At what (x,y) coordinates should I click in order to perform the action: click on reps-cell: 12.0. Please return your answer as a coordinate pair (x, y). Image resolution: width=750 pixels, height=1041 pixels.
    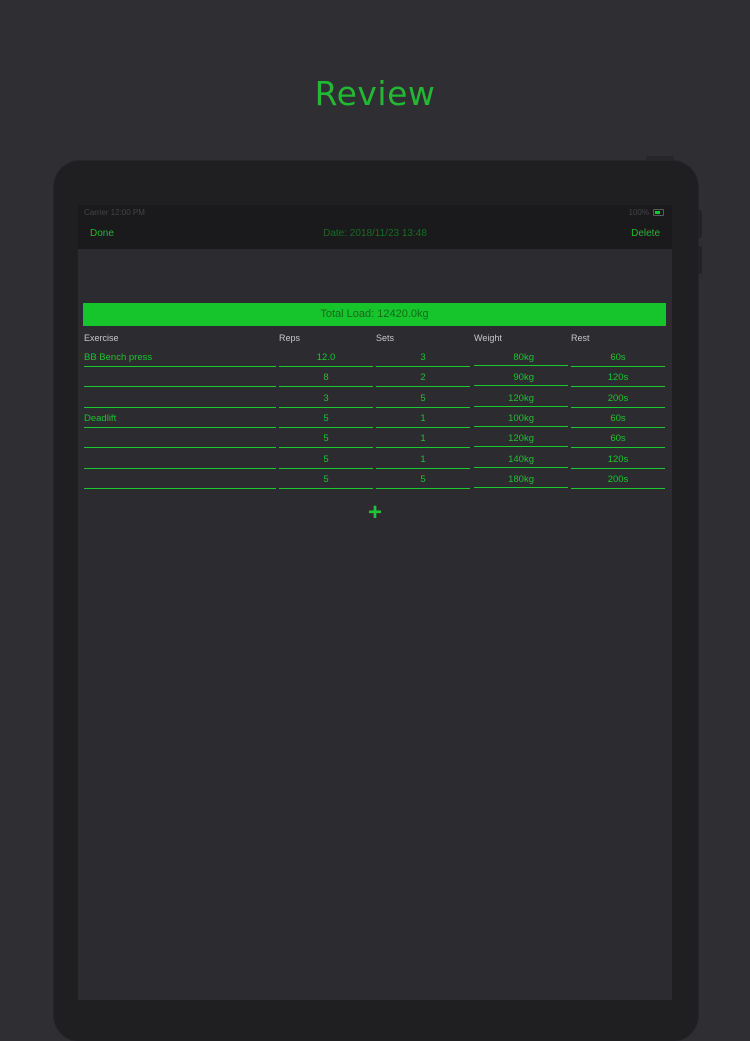
    Looking at the image, I should click on (326, 359).